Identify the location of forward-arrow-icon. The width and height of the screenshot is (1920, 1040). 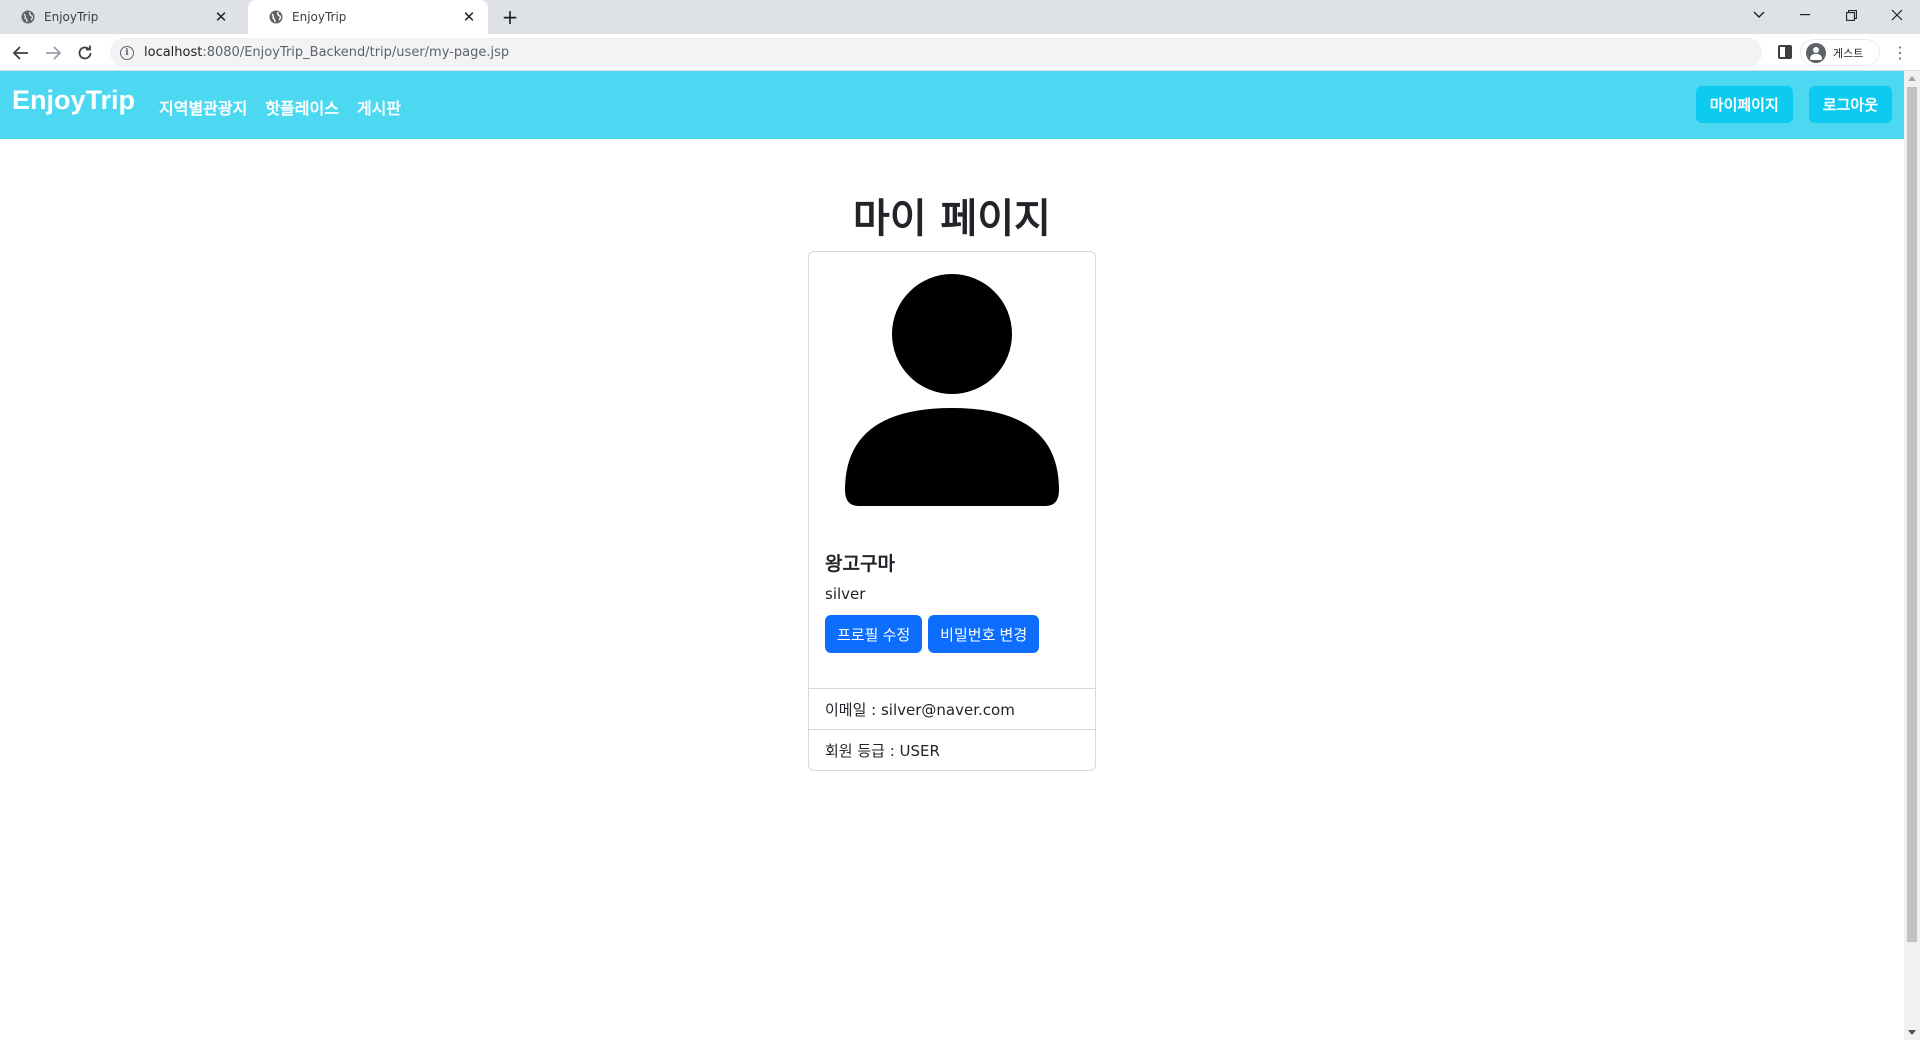
(53, 53).